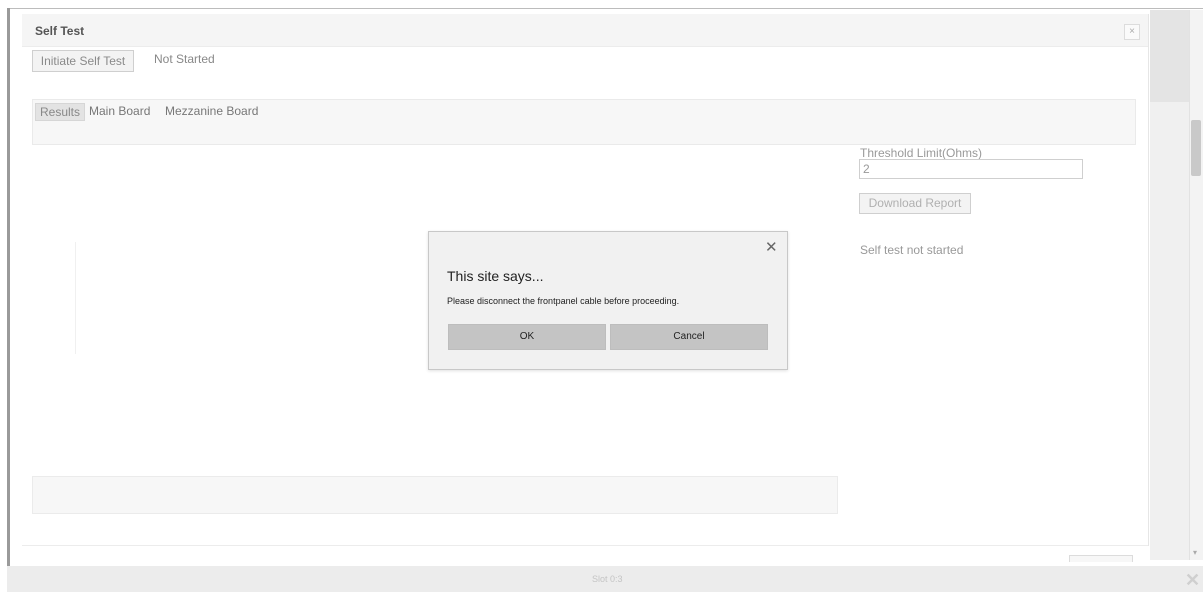 The image size is (1203, 592). Describe the element at coordinates (921, 153) in the screenshot. I see `threshold-limit-label: Threshold Limit(Ohms)` at that location.